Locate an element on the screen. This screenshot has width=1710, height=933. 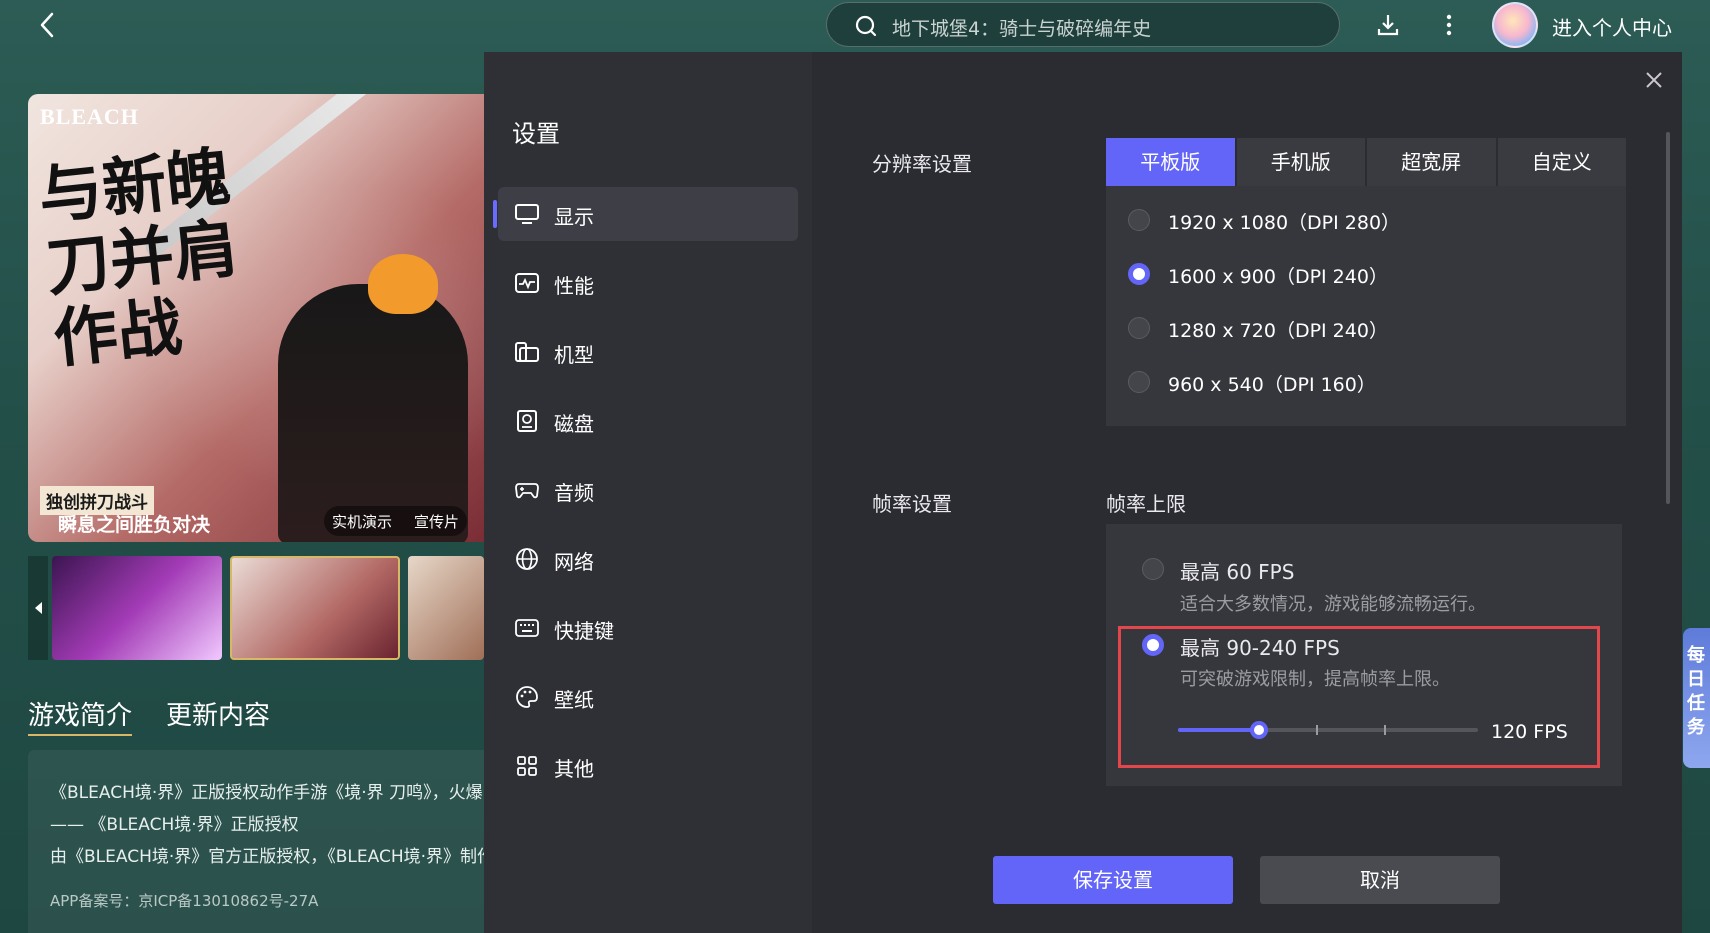
search-bar: 地下城堡4：骑士与破碎编年史 is located at coordinates (1083, 24).